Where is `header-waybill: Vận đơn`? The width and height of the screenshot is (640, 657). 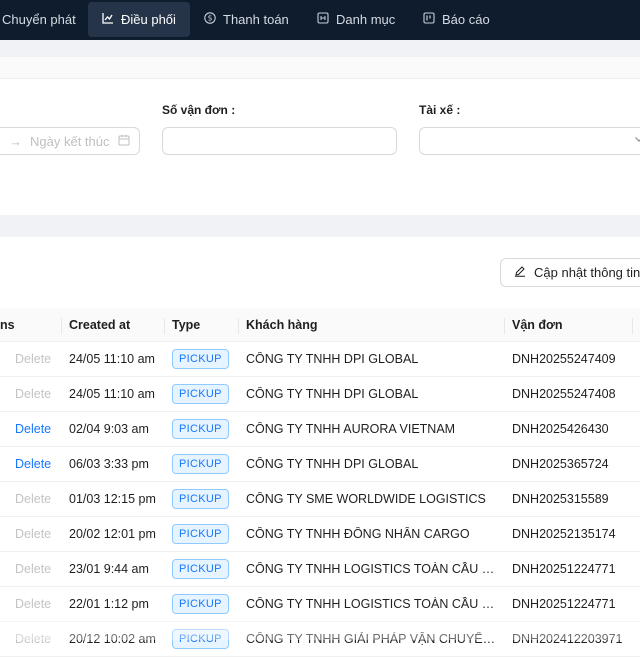 header-waybill: Vận đơn is located at coordinates (537, 325).